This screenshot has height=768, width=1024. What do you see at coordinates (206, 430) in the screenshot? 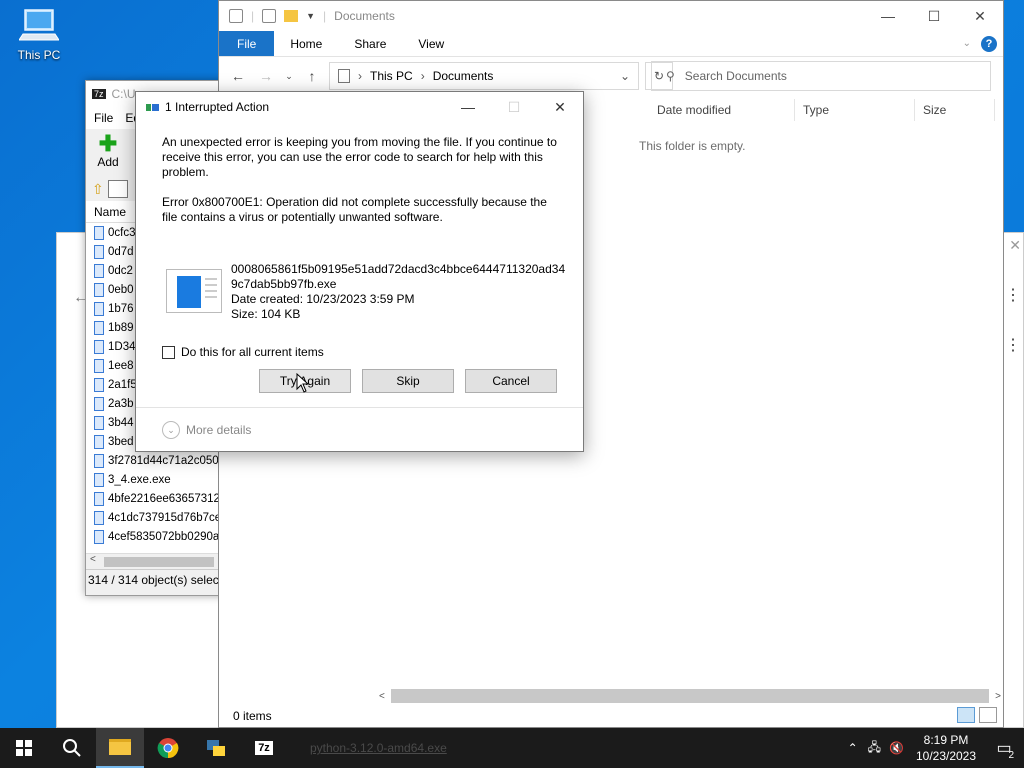
I see `more-details-toggle: ⌄ More details` at bounding box center [206, 430].